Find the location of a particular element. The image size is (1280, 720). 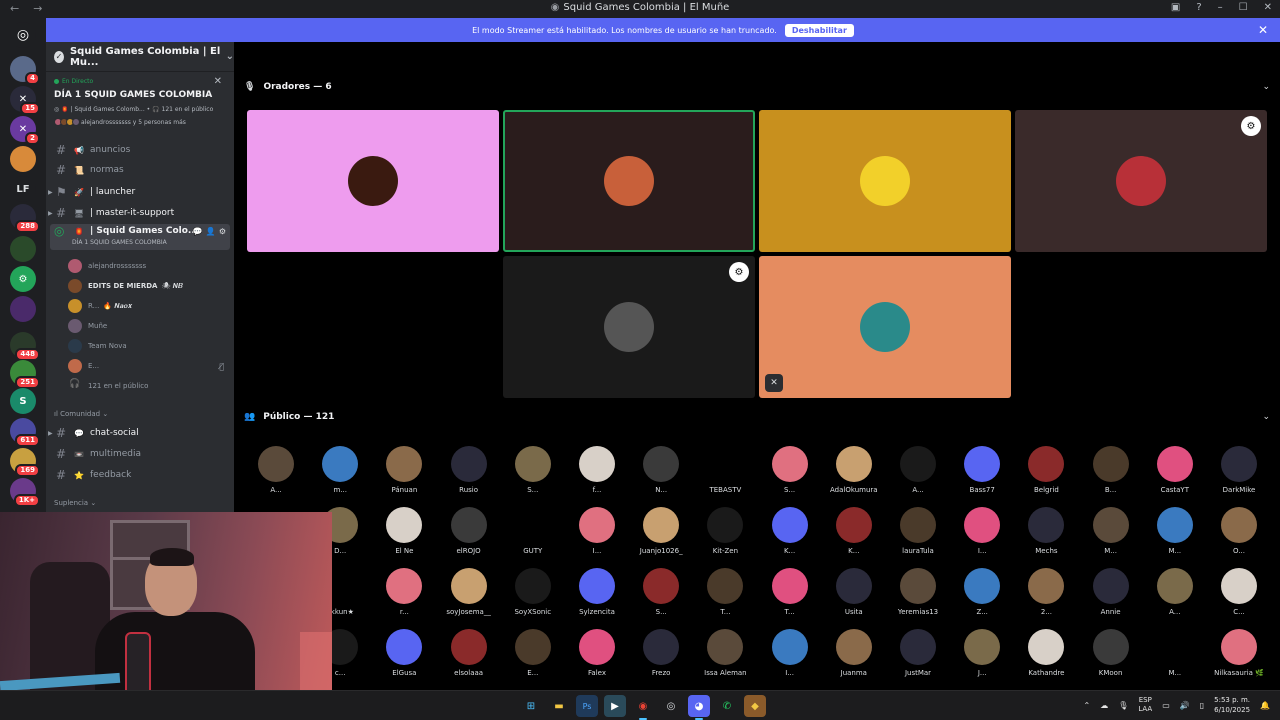

voice-member: EDITS DE MIERDA 🕷 𝑵𝑩 is located at coordinates (151, 286).